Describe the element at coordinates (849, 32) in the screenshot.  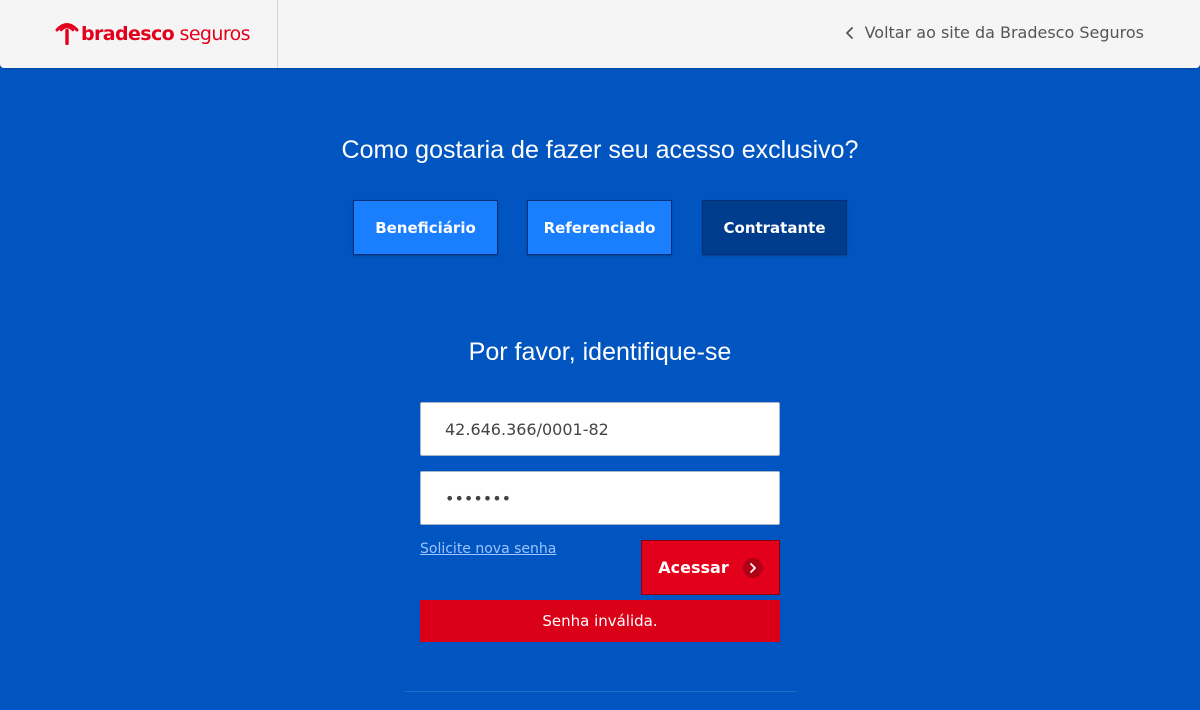
I see `chevron-left-icon` at that location.